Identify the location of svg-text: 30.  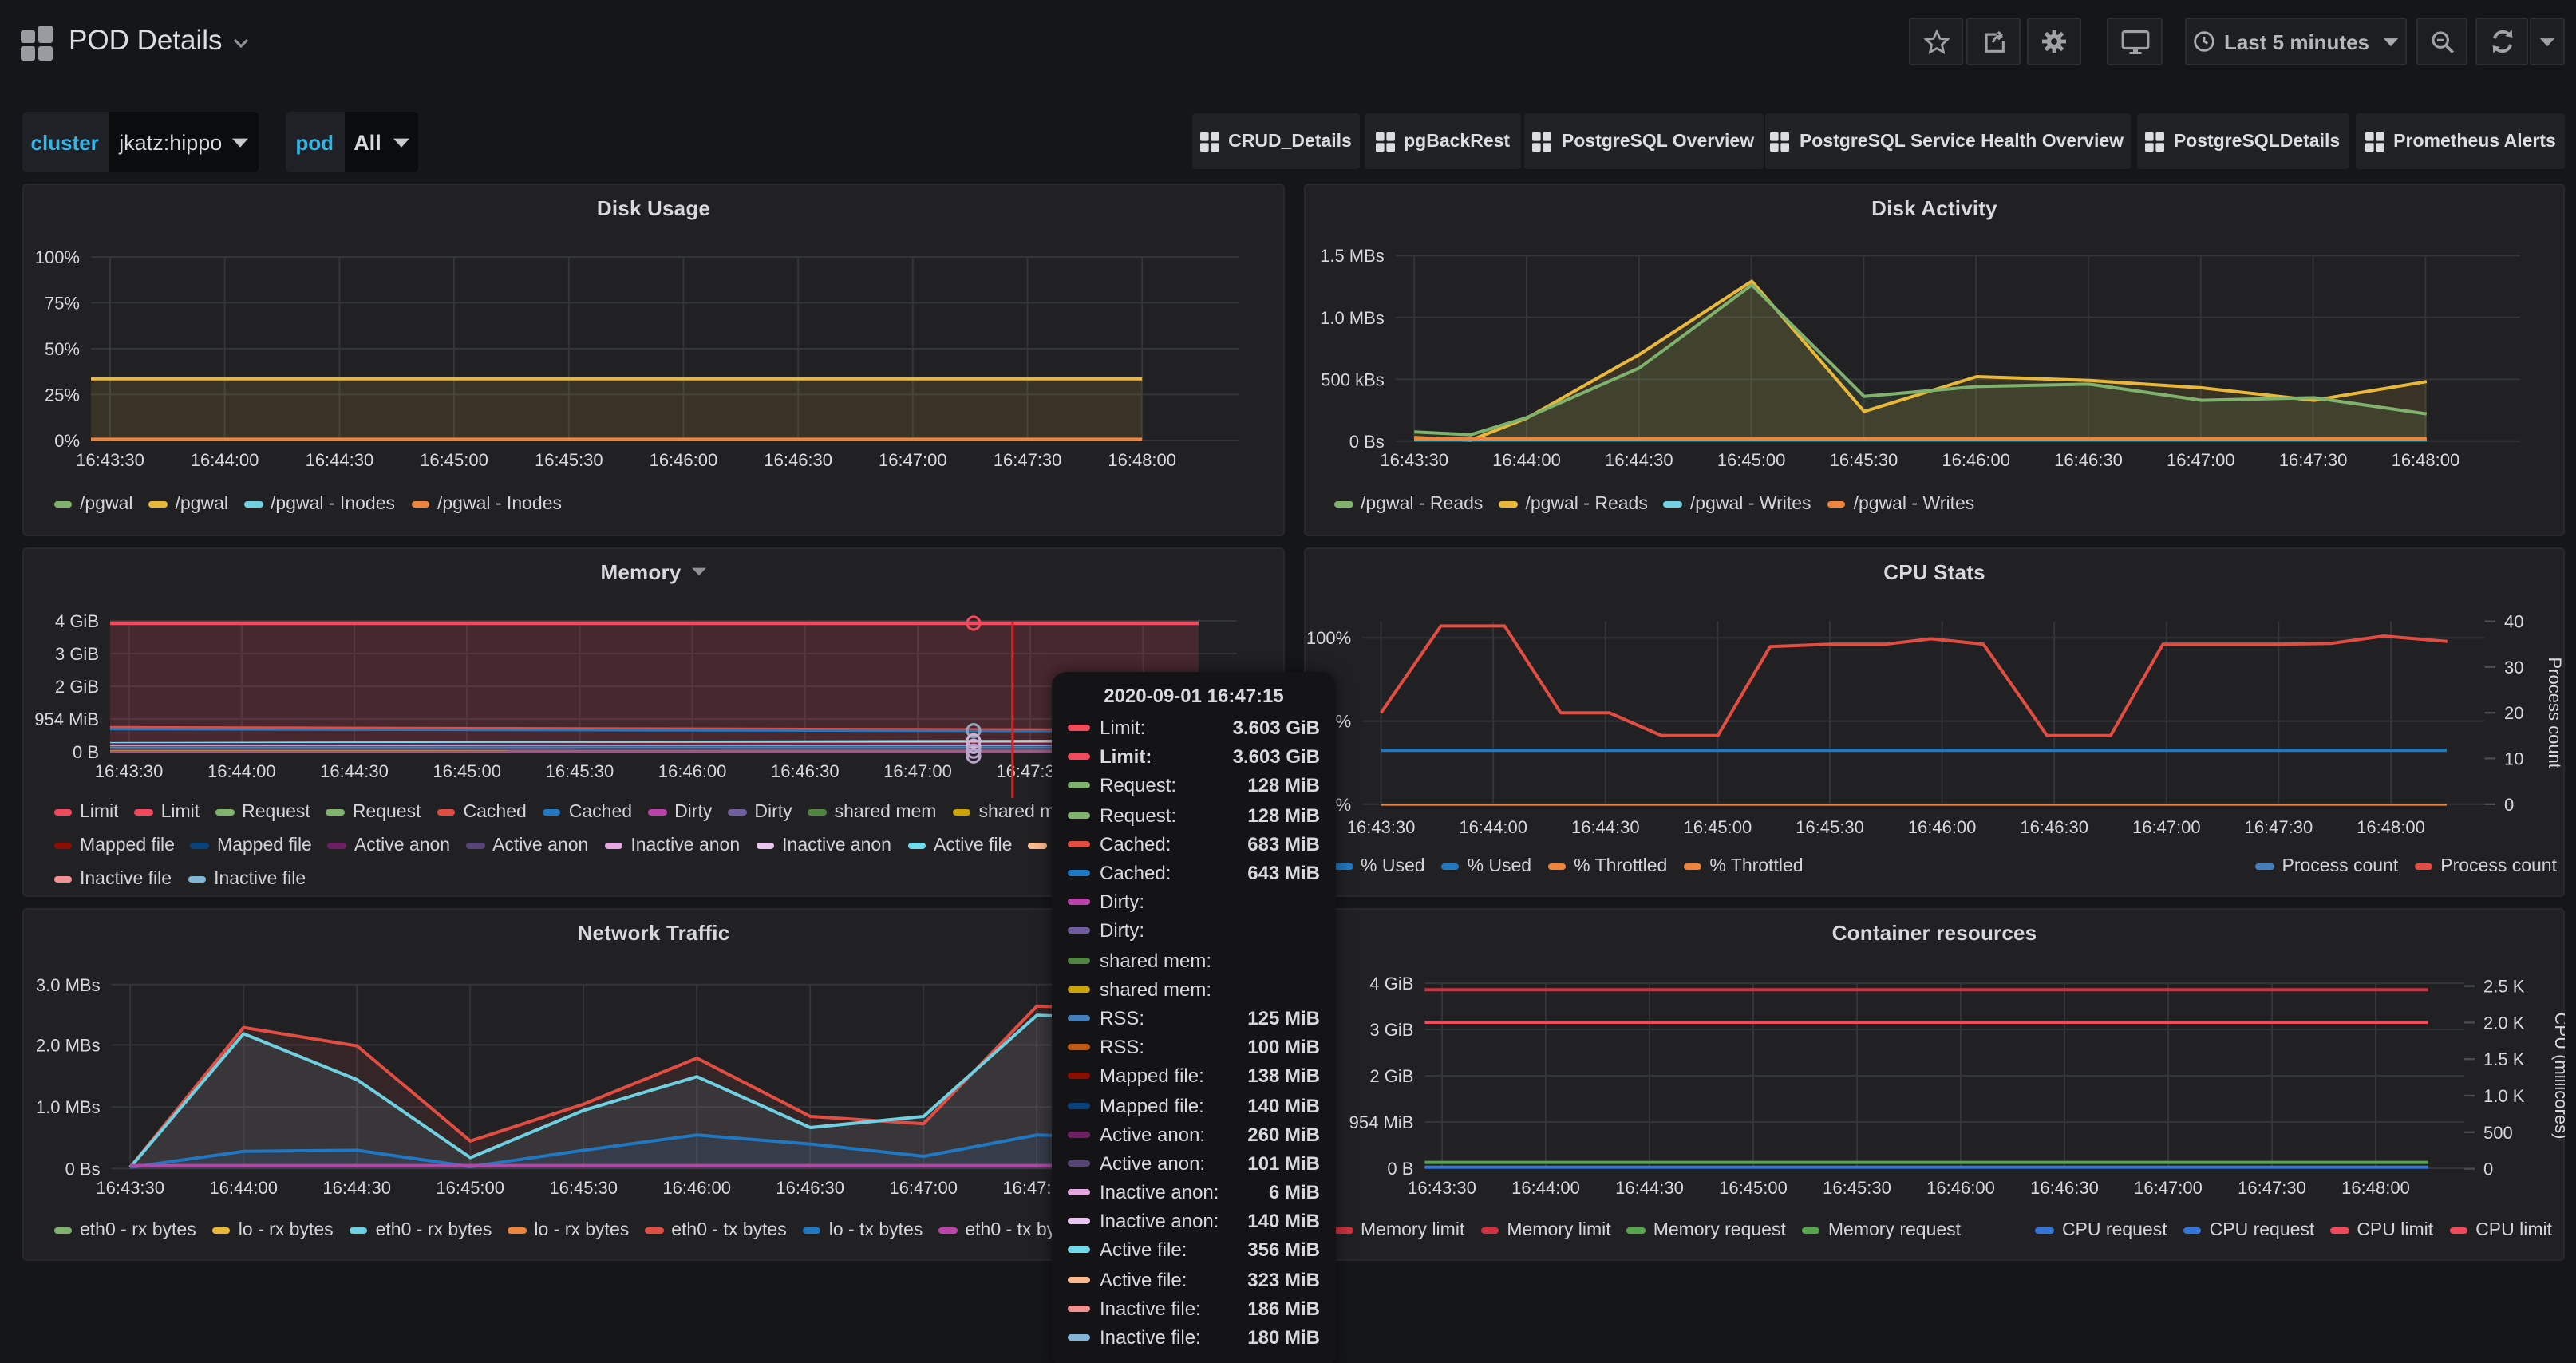
(2513, 668).